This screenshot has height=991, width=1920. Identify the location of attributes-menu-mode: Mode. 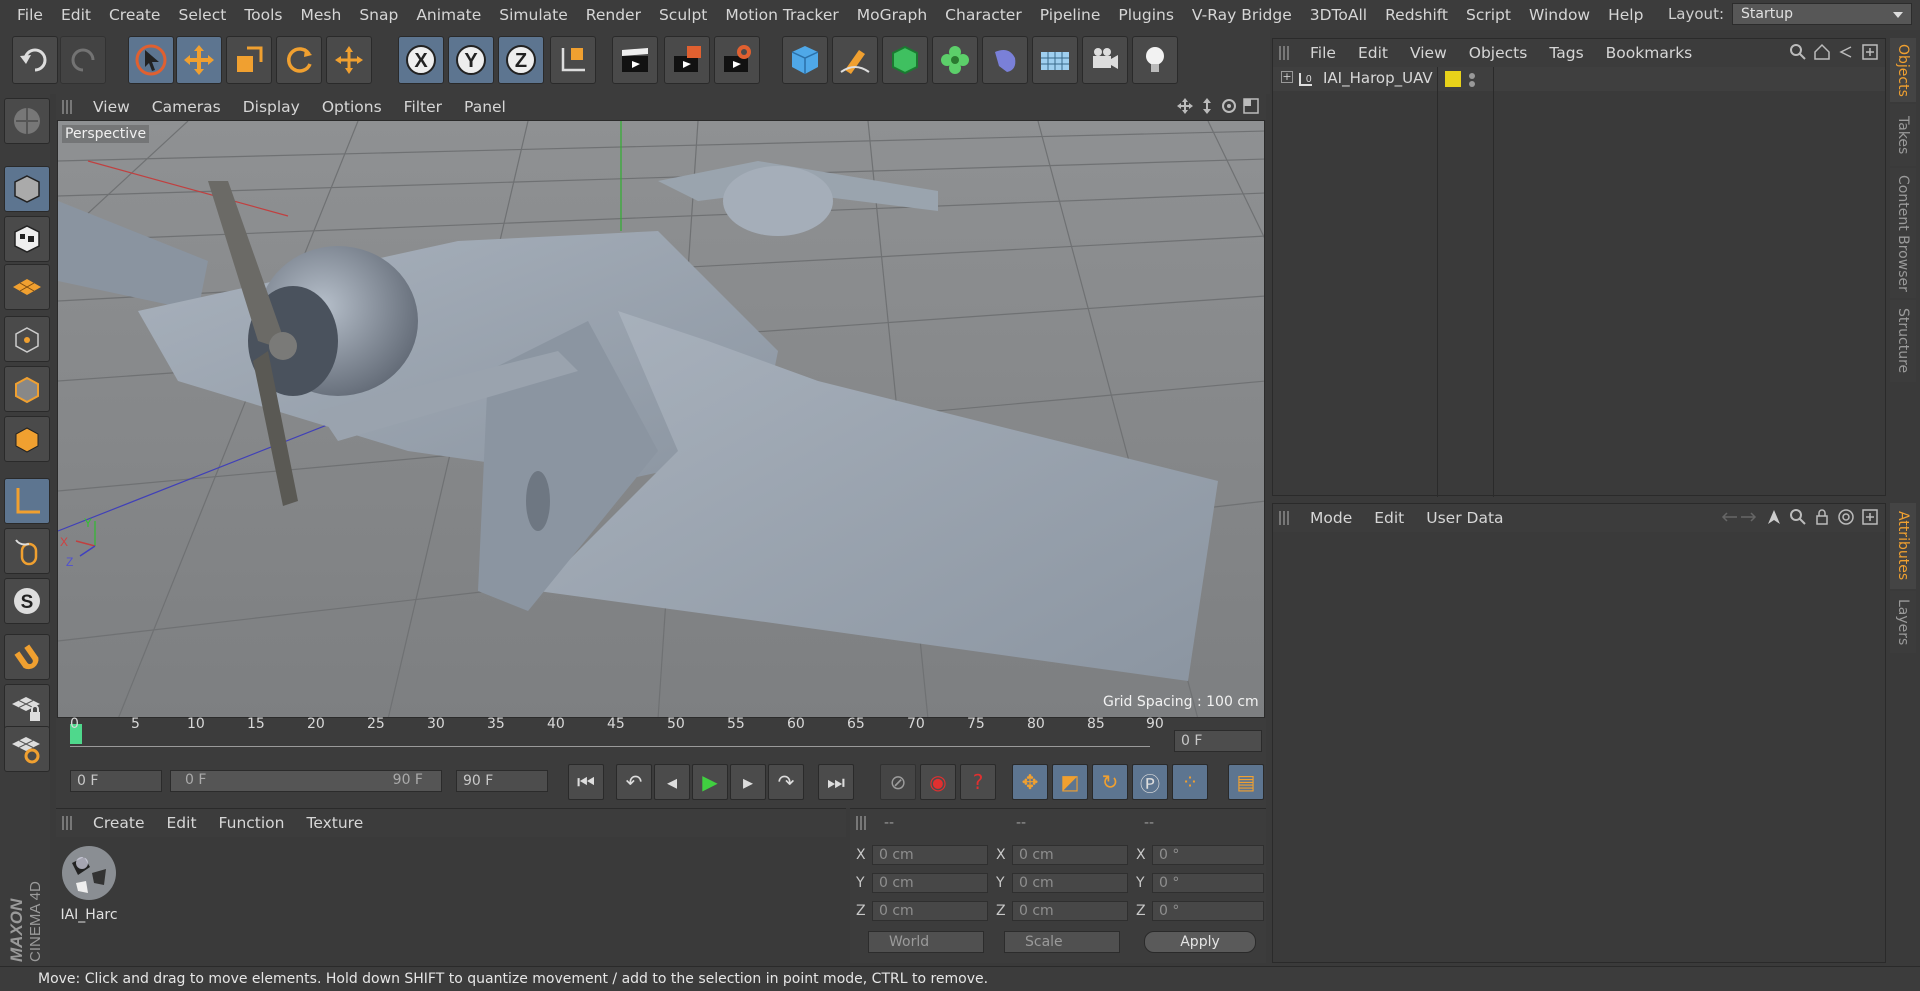
(1331, 518).